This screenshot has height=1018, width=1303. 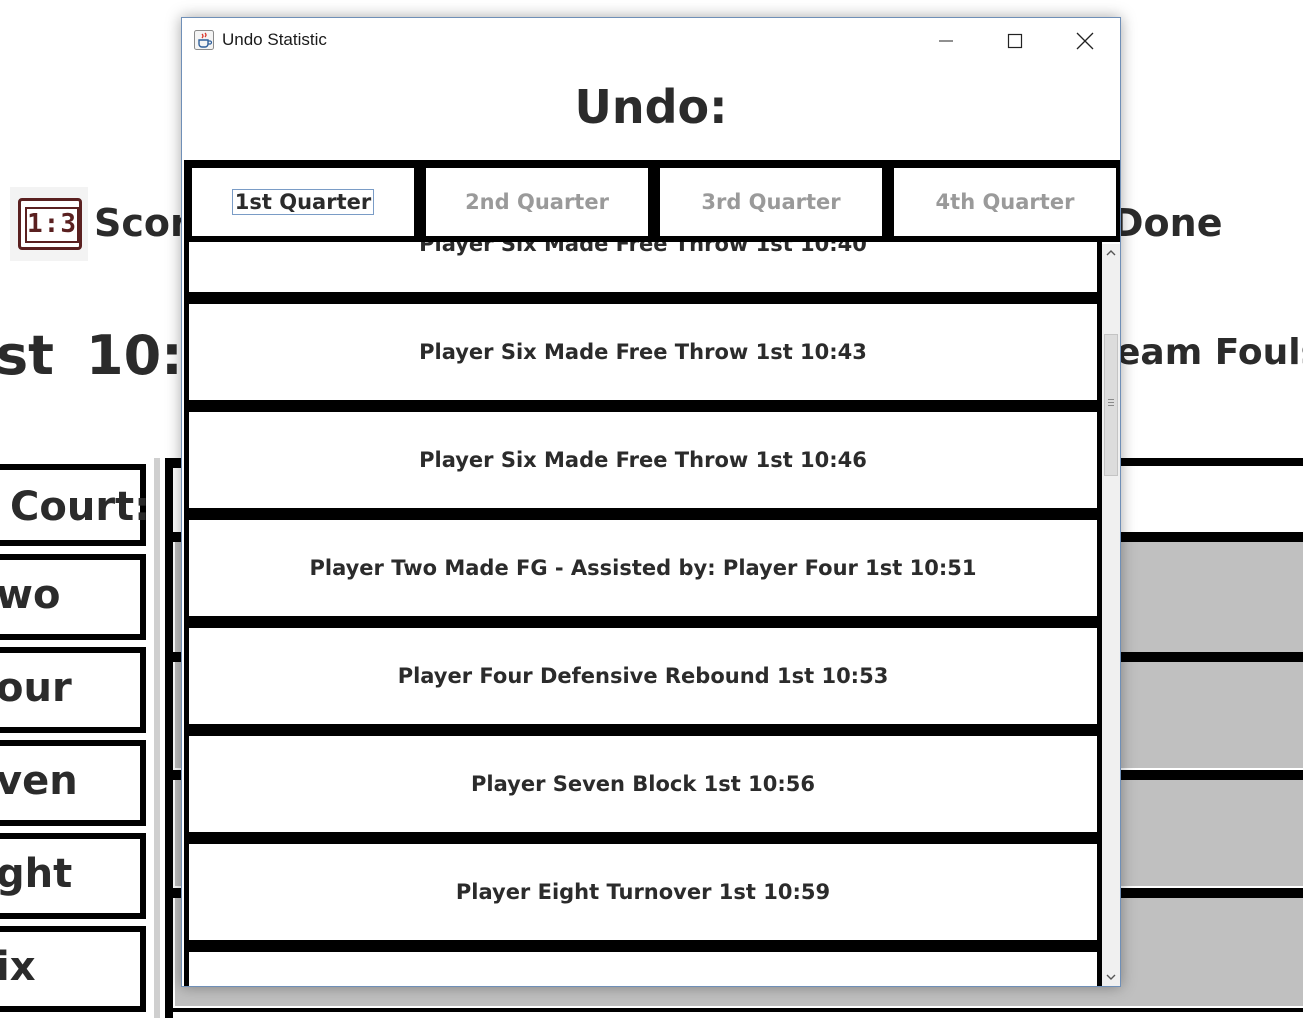 What do you see at coordinates (73, 690) in the screenshot?
I see `player-button: our` at bounding box center [73, 690].